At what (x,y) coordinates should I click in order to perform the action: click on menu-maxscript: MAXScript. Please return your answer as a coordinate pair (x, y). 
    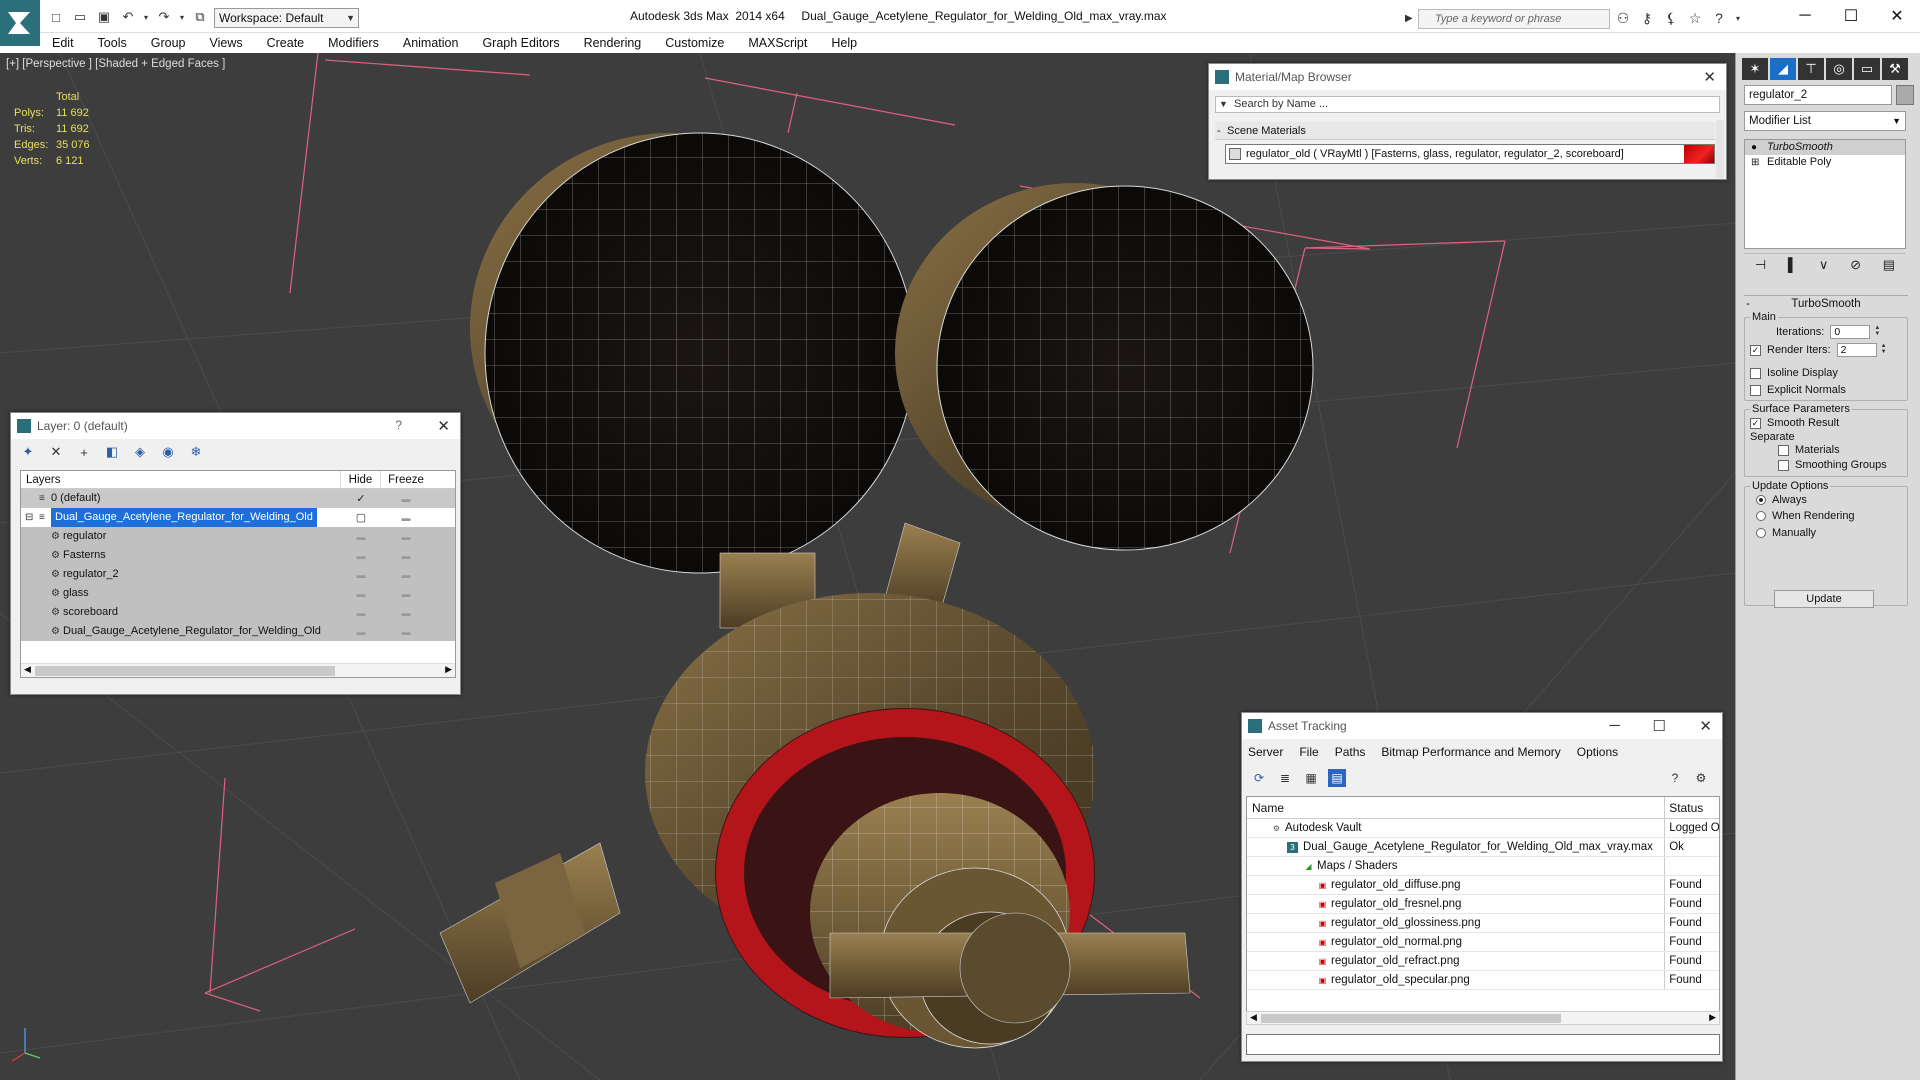
    Looking at the image, I should click on (777, 43).